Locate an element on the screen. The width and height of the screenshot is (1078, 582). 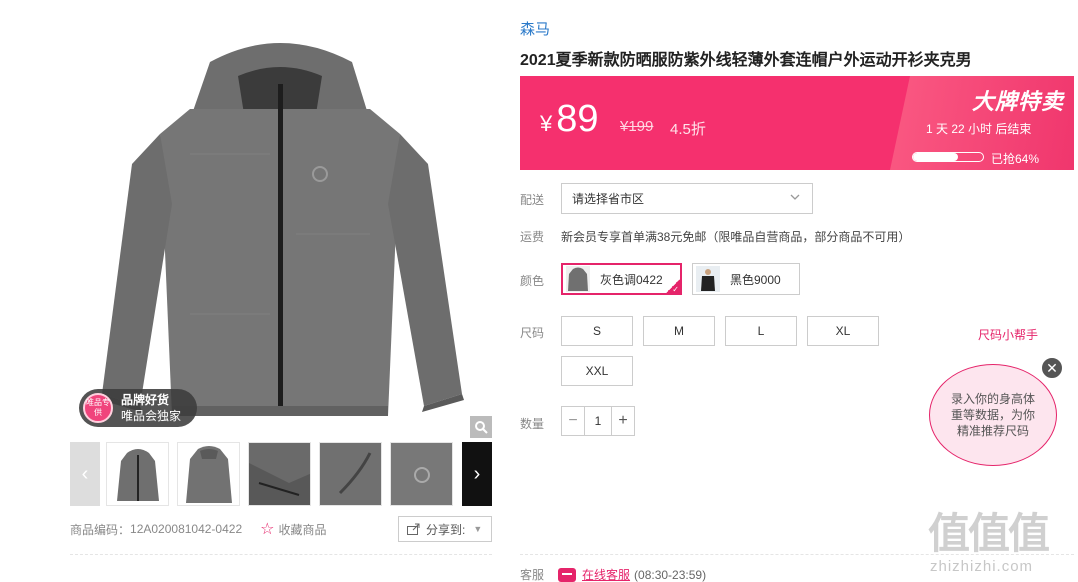
shipping-text: 新会员专享首单满38元免邮（限唯品自营商品，部分商品不可用） is located at coordinates (736, 237).